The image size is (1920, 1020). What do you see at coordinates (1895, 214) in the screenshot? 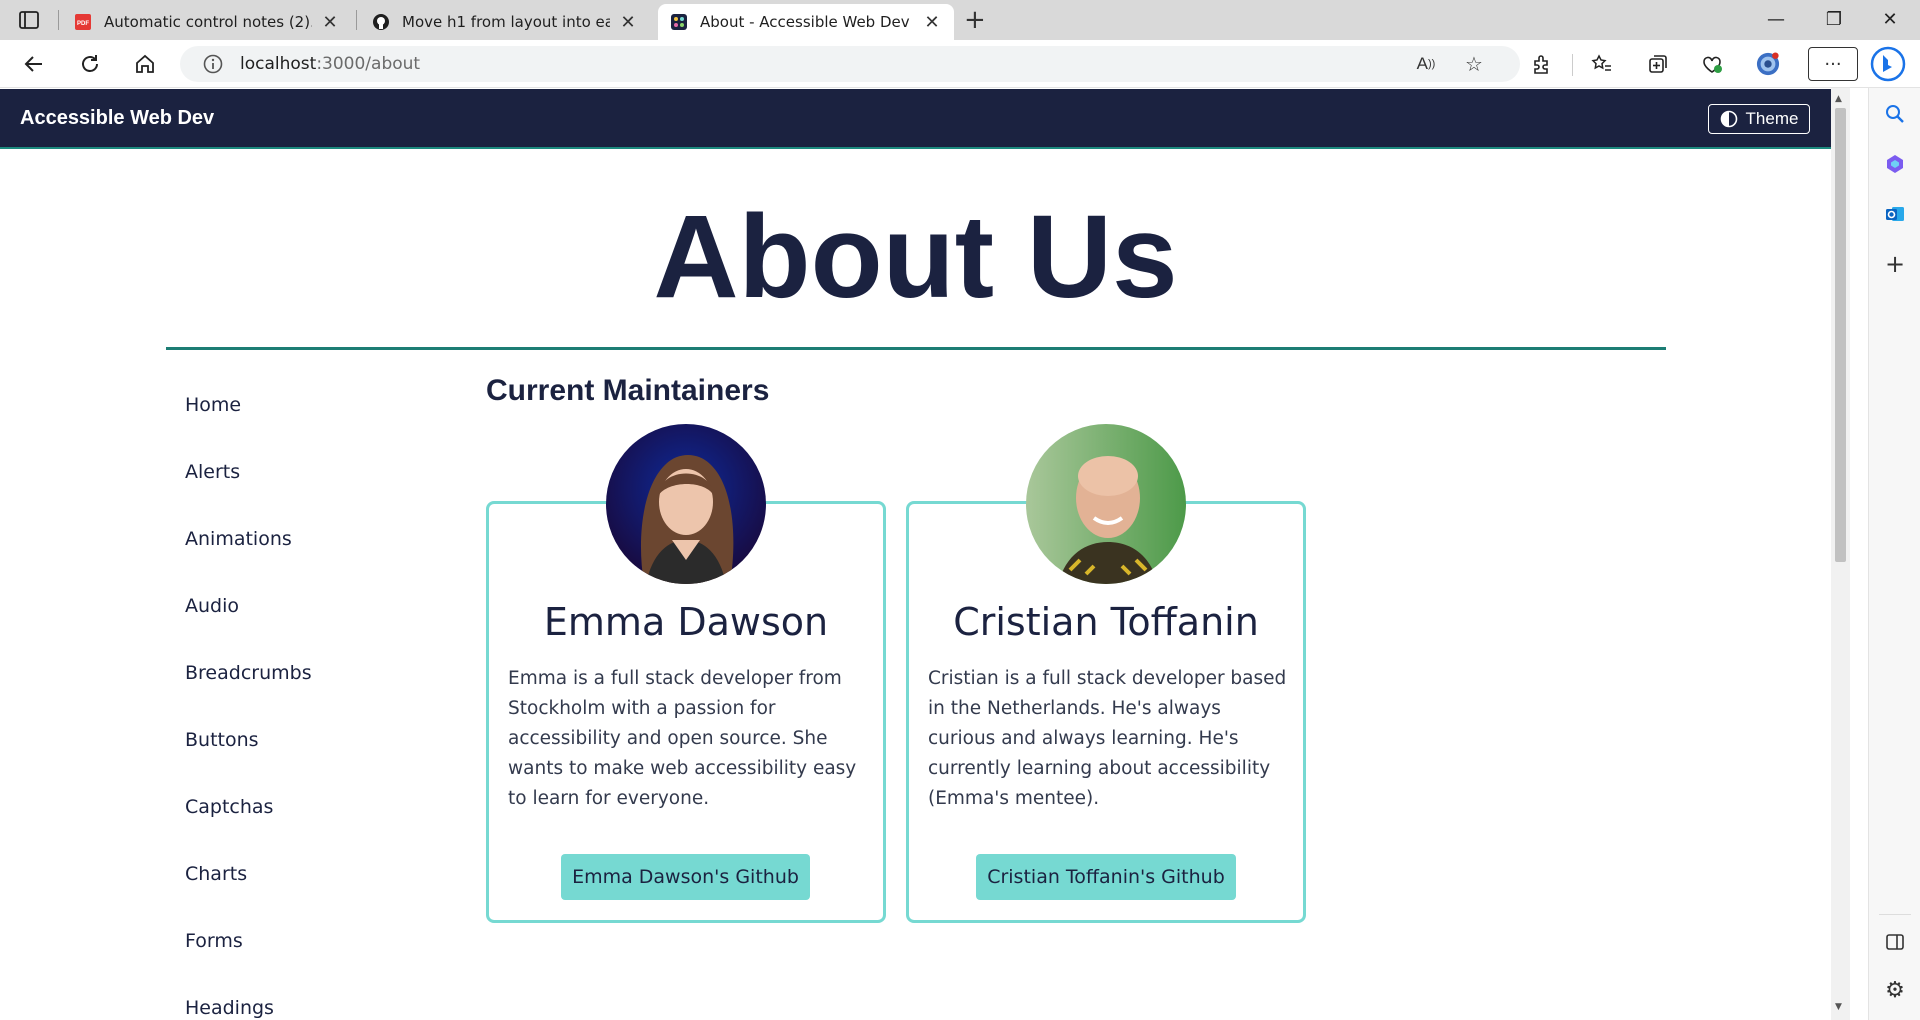
I see `outlook-icon` at bounding box center [1895, 214].